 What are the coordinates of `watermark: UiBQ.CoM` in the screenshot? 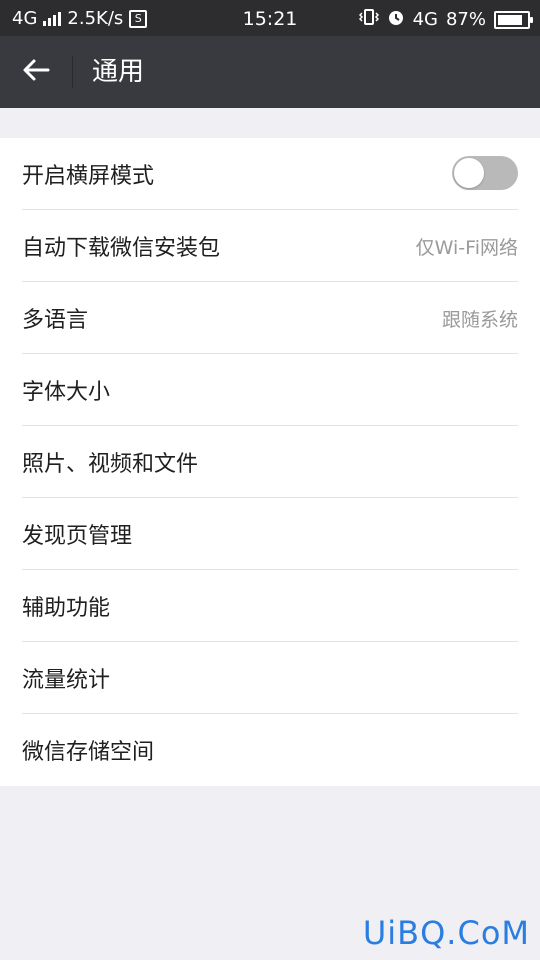 It's located at (446, 933).